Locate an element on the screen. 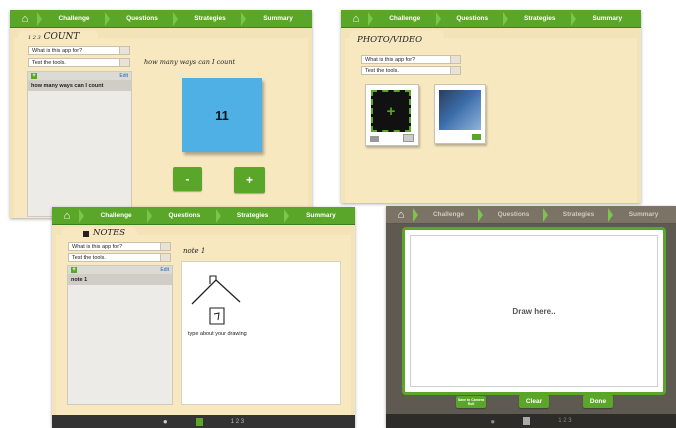 This screenshot has width=676, height=428. counter-sticky-note: 11 is located at coordinates (222, 115).